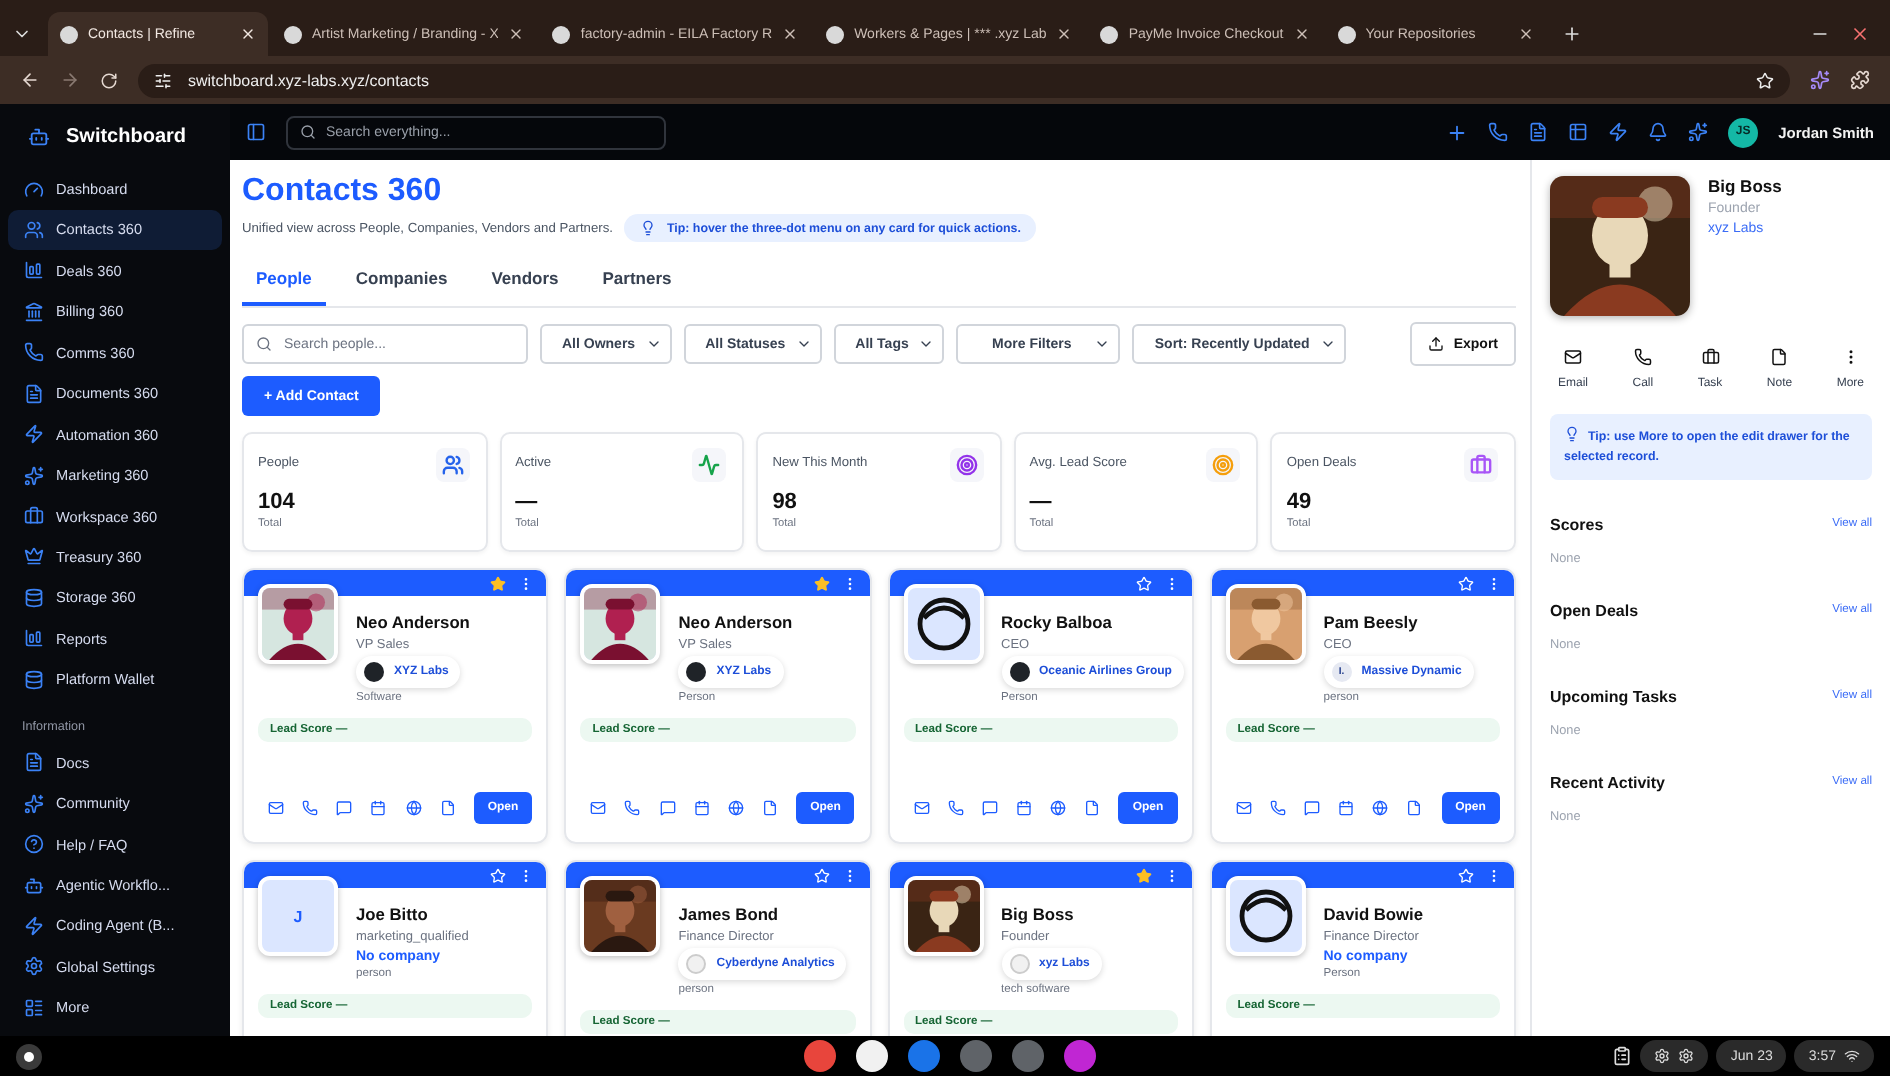 This screenshot has height=1076, width=1890. I want to click on launcher-icon, so click(29, 1056).